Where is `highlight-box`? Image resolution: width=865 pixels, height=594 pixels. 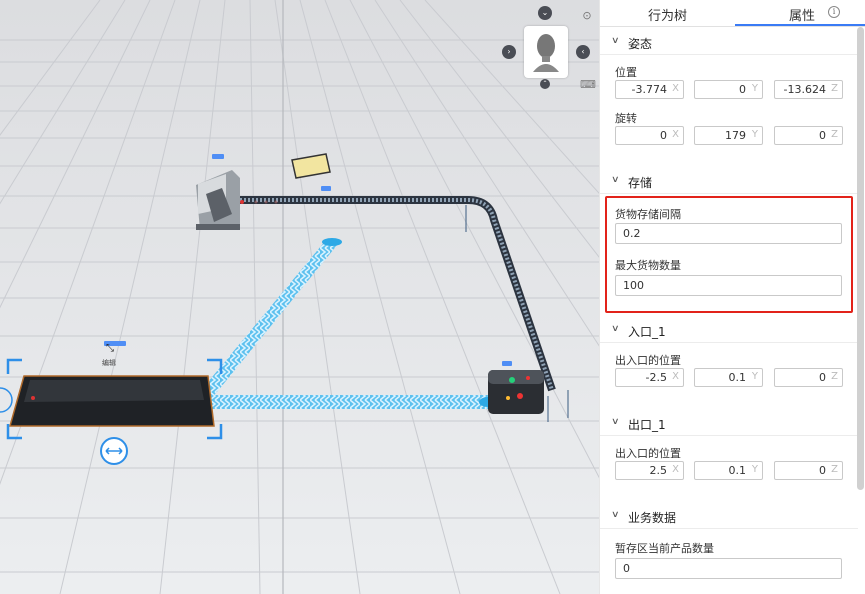 highlight-box is located at coordinates (729, 254).